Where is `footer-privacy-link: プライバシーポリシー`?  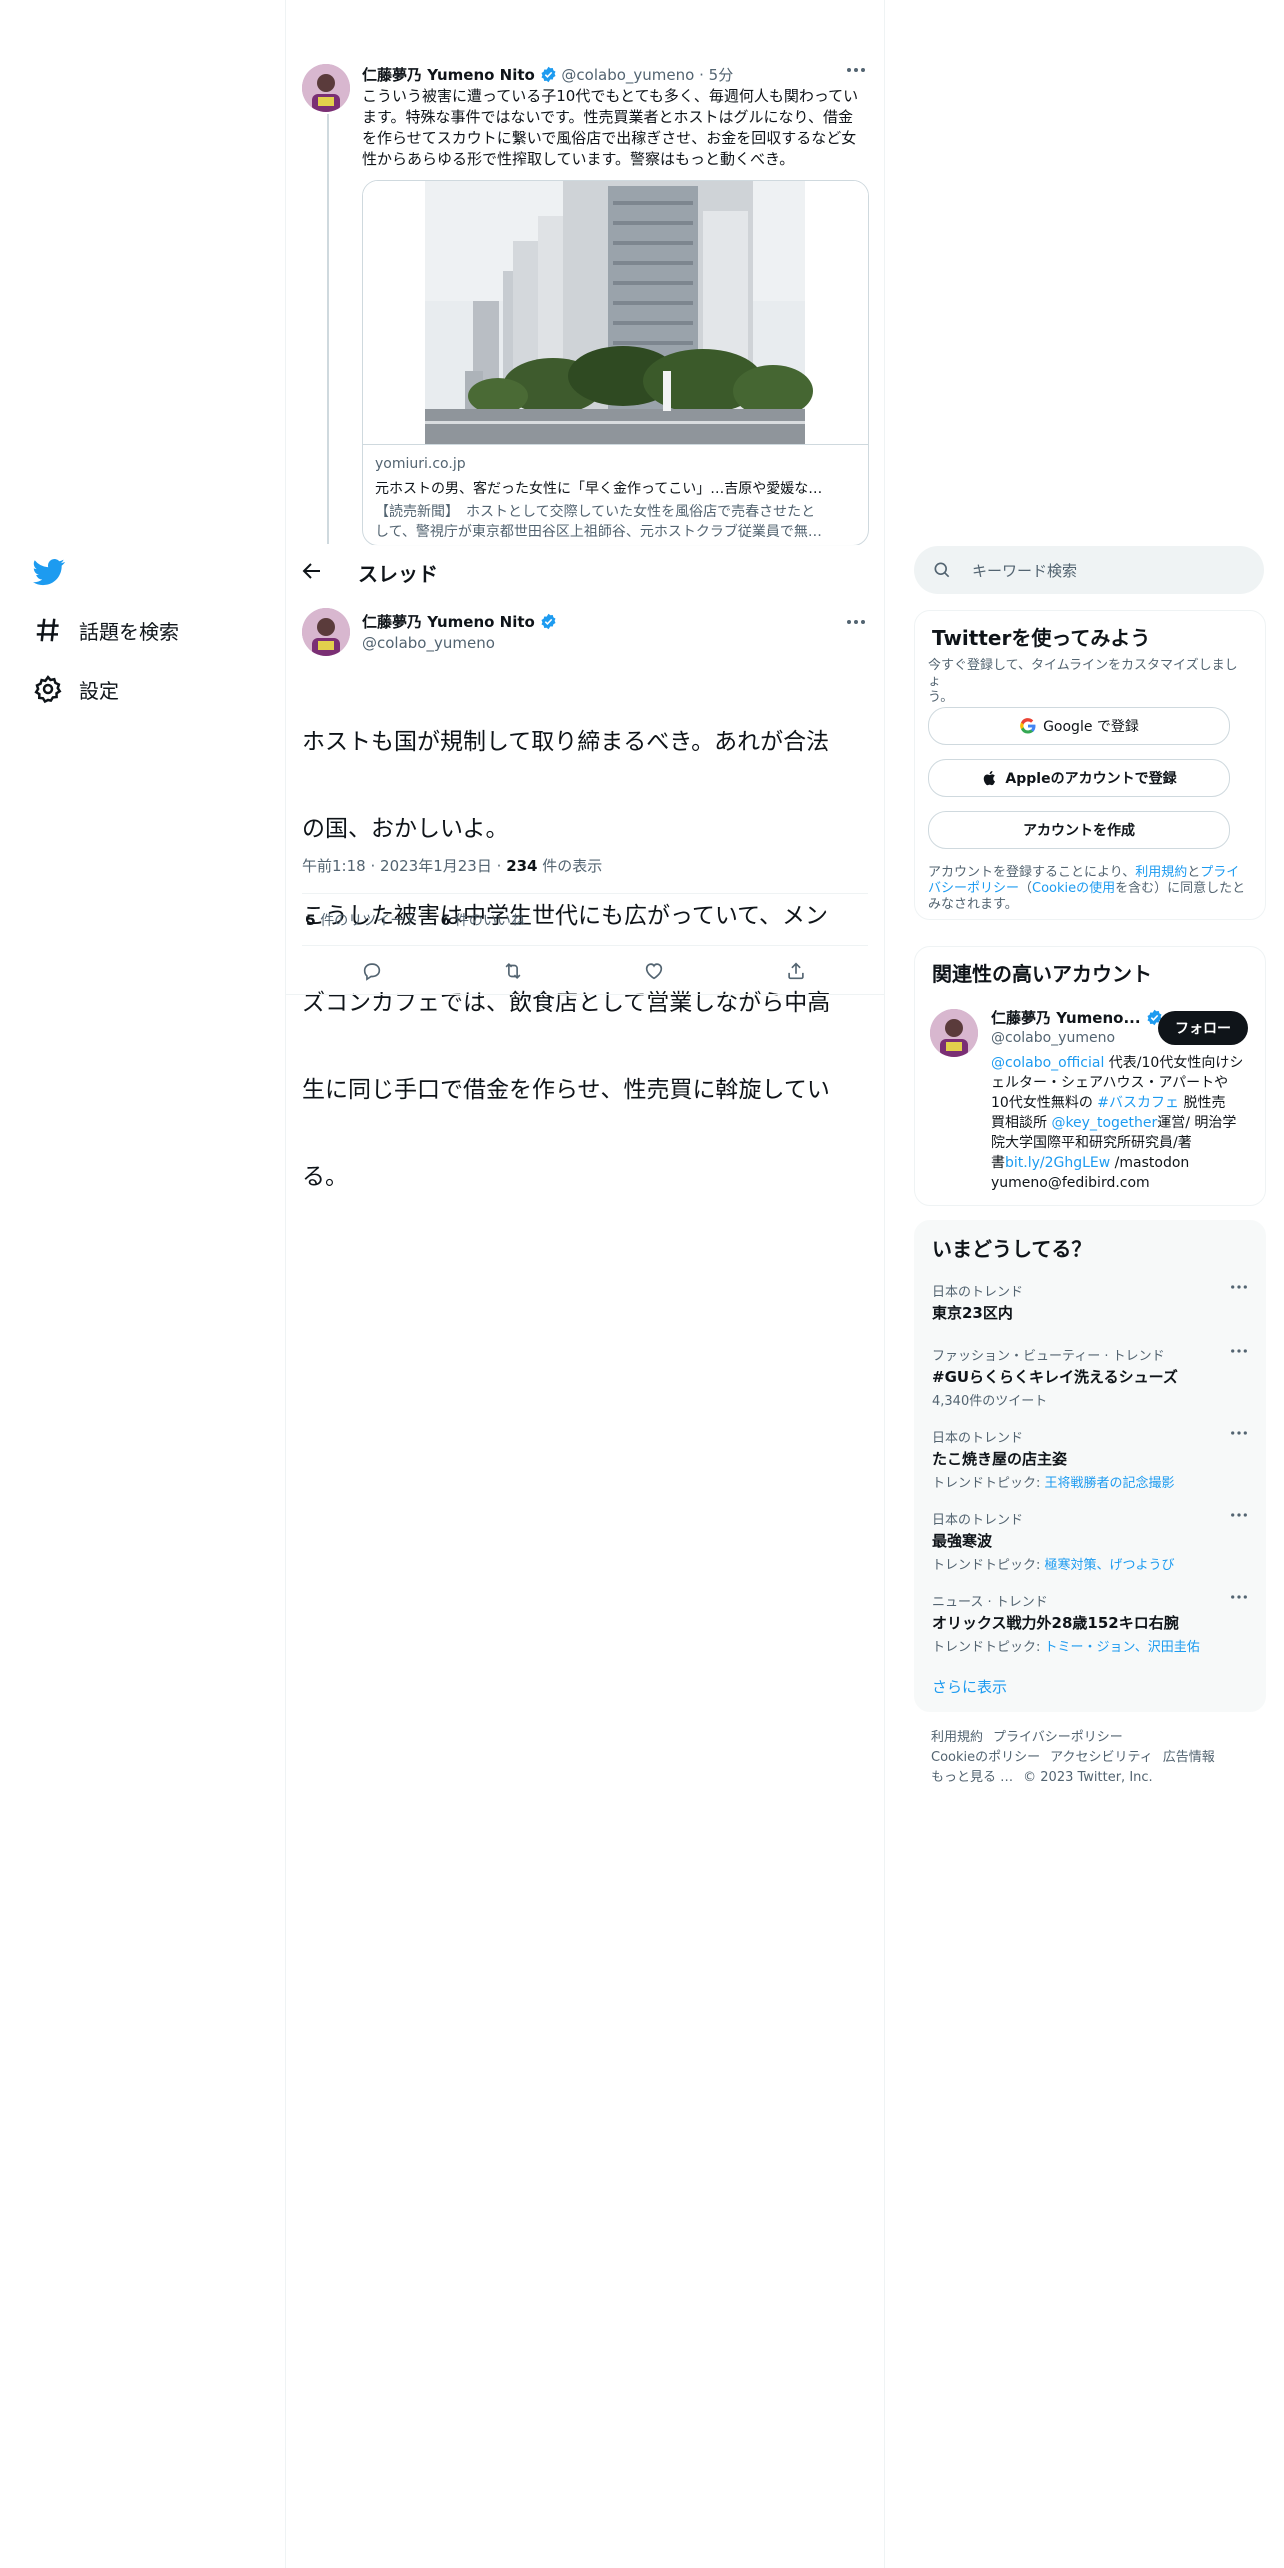
footer-privacy-link: プライバシーポリシー is located at coordinates (1058, 1737).